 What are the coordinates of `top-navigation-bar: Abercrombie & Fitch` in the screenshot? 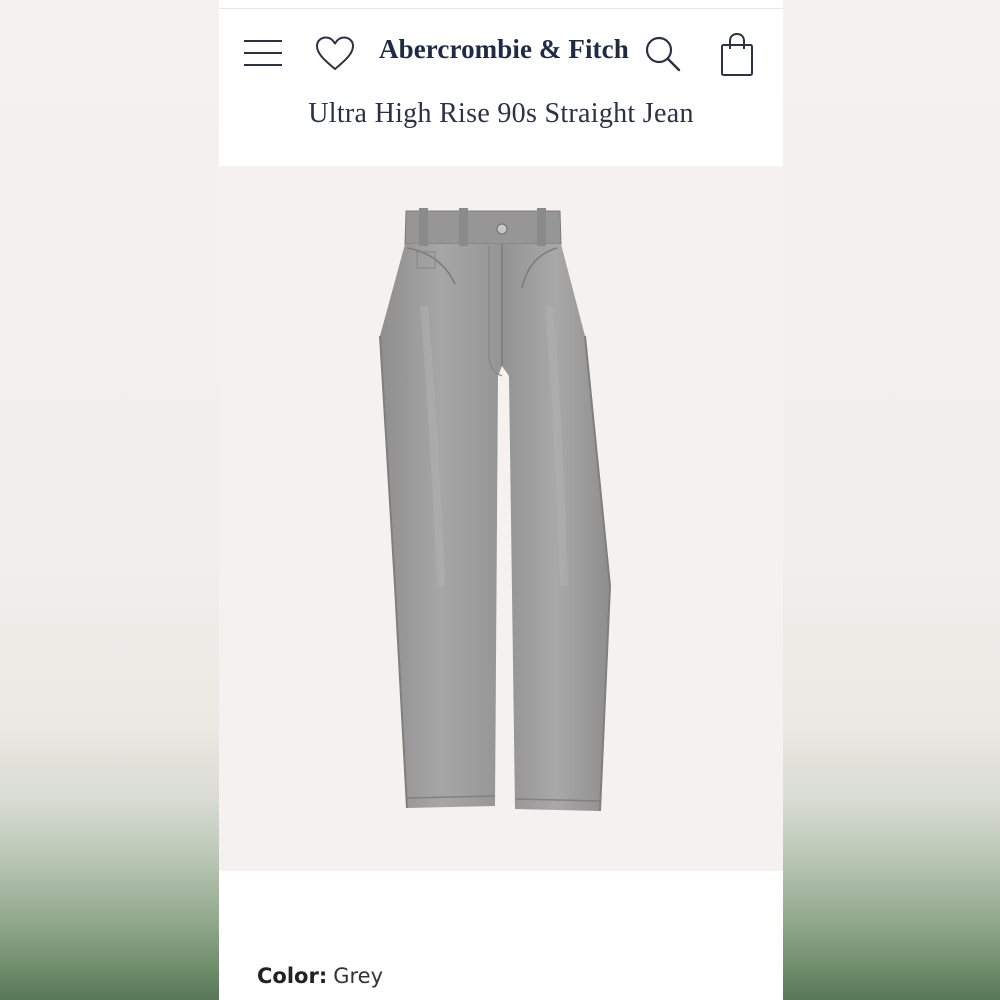 It's located at (501, 54).